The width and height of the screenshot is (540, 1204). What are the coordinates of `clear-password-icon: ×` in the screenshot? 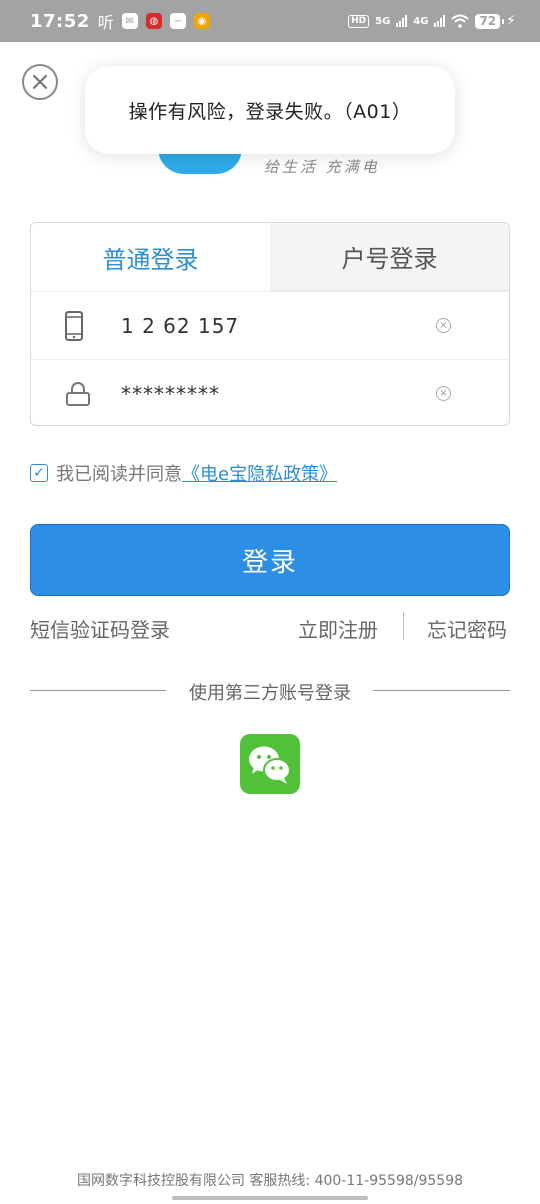 It's located at (443, 393).